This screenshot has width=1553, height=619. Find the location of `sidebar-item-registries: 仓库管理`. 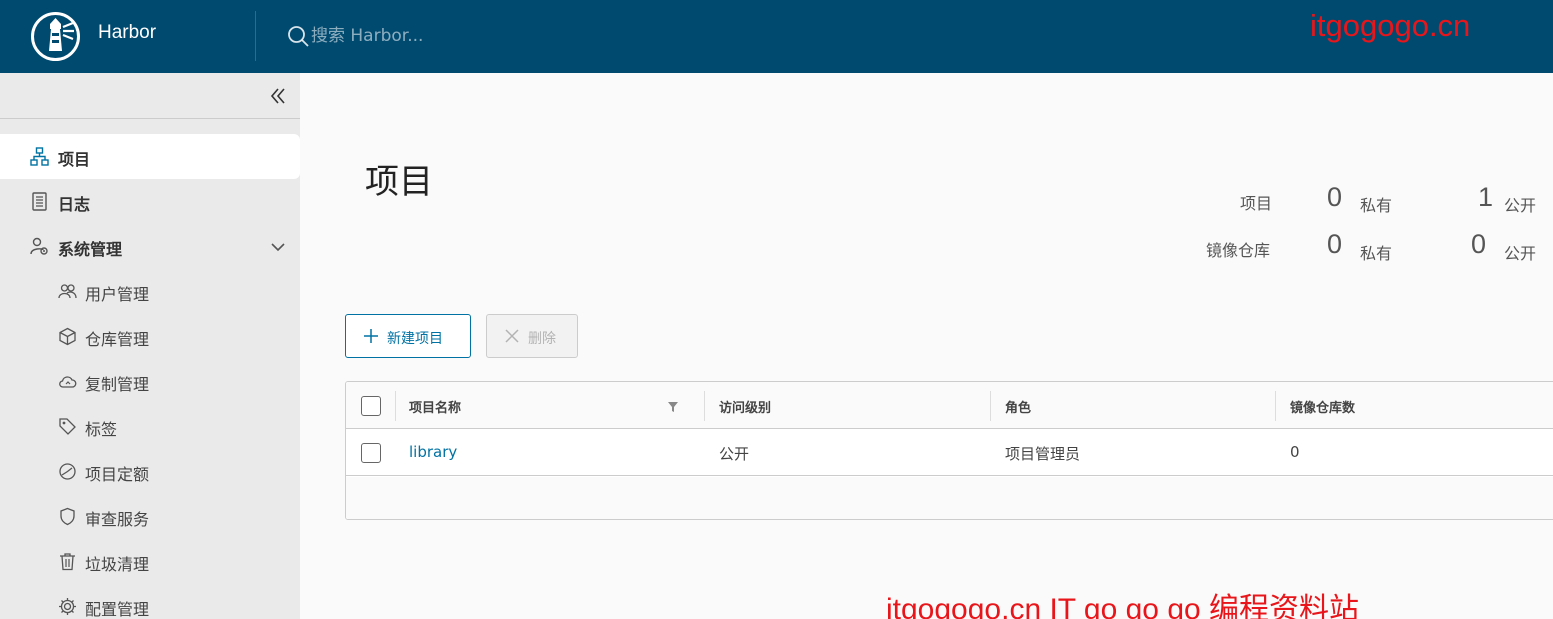

sidebar-item-registries: 仓库管理 is located at coordinates (150, 336).